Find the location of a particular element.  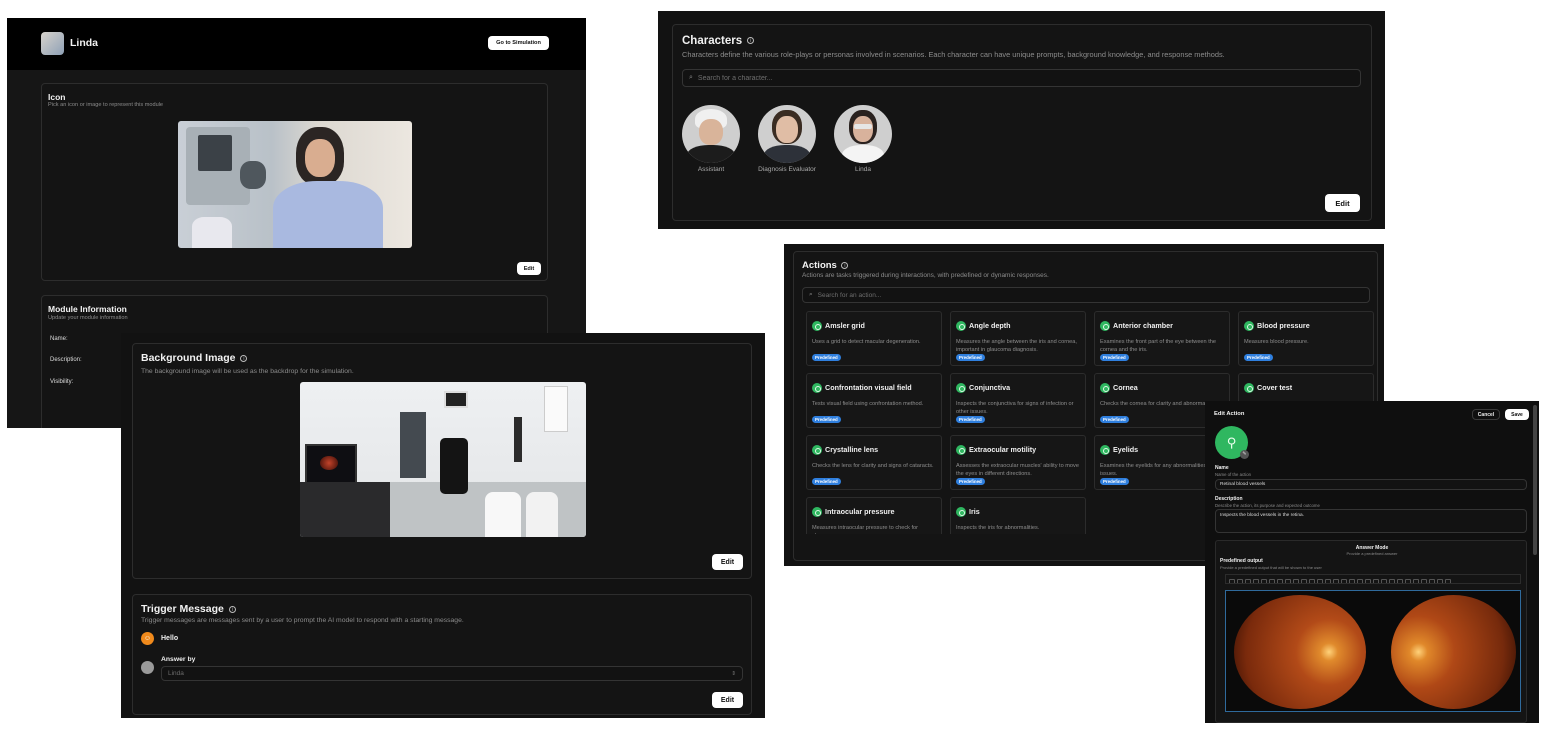

character-search: ⌕ is located at coordinates (1021, 78).